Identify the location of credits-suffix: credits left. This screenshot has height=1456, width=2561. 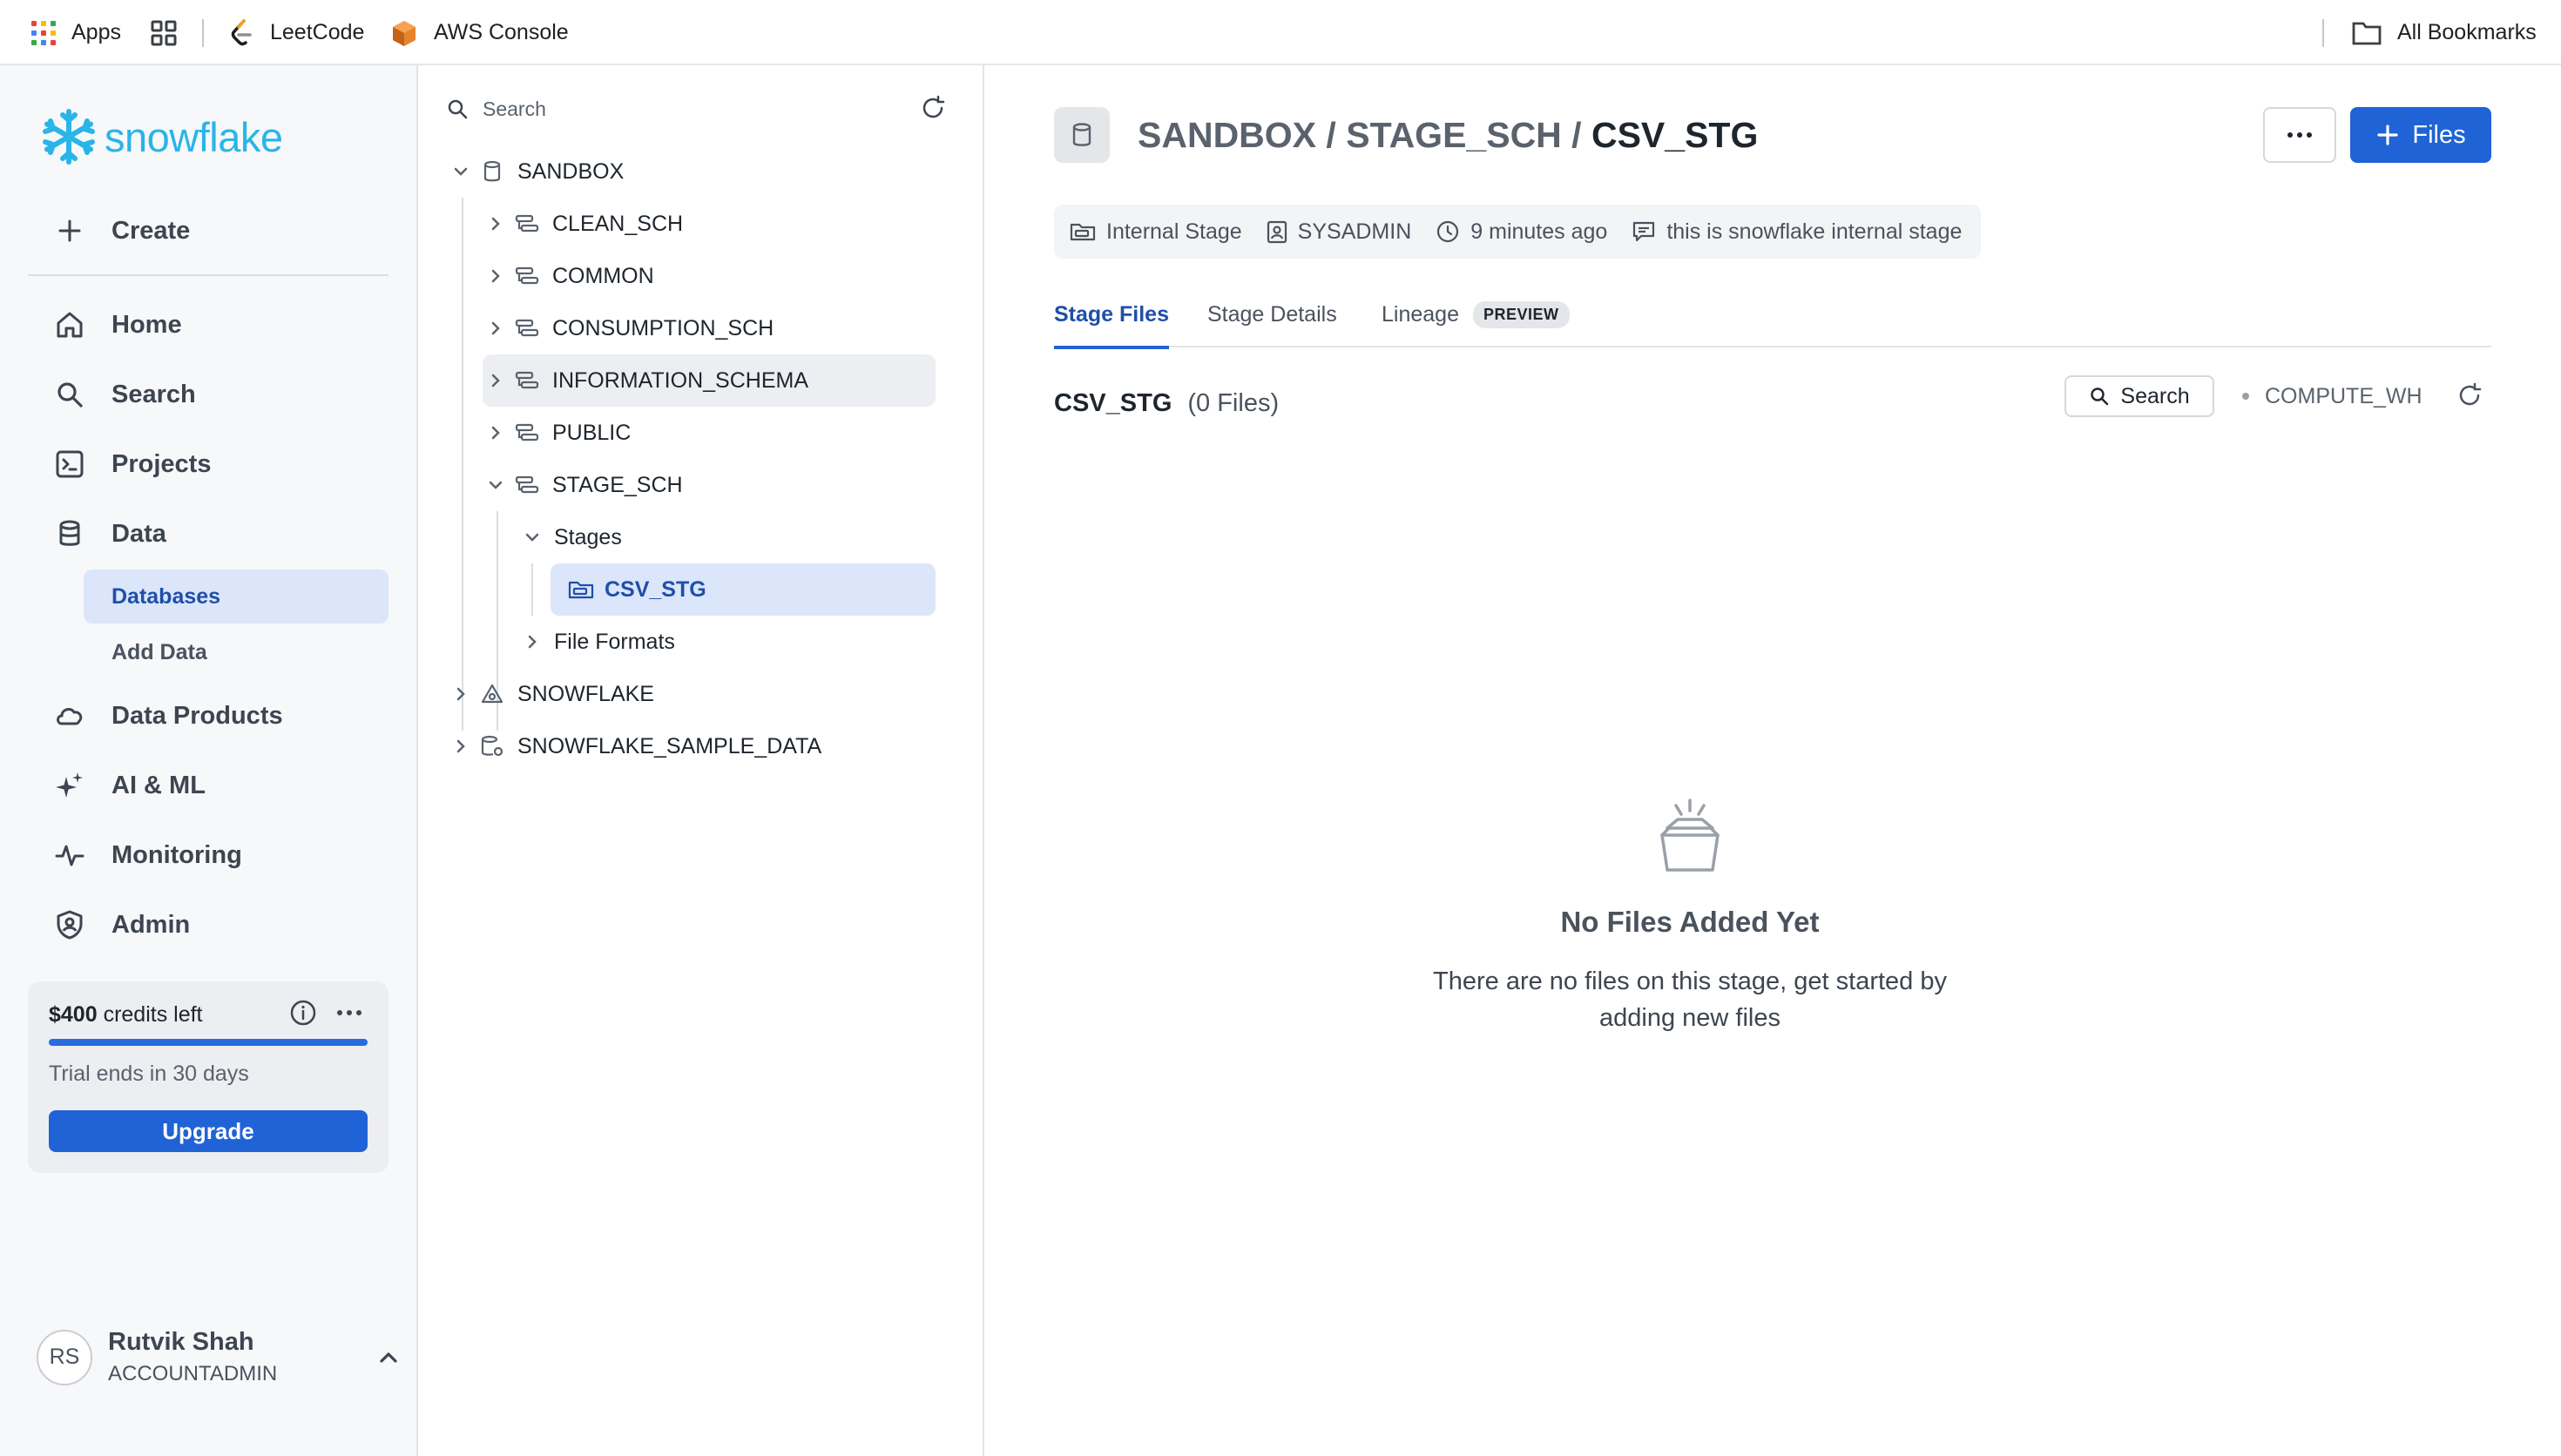
(150, 1014).